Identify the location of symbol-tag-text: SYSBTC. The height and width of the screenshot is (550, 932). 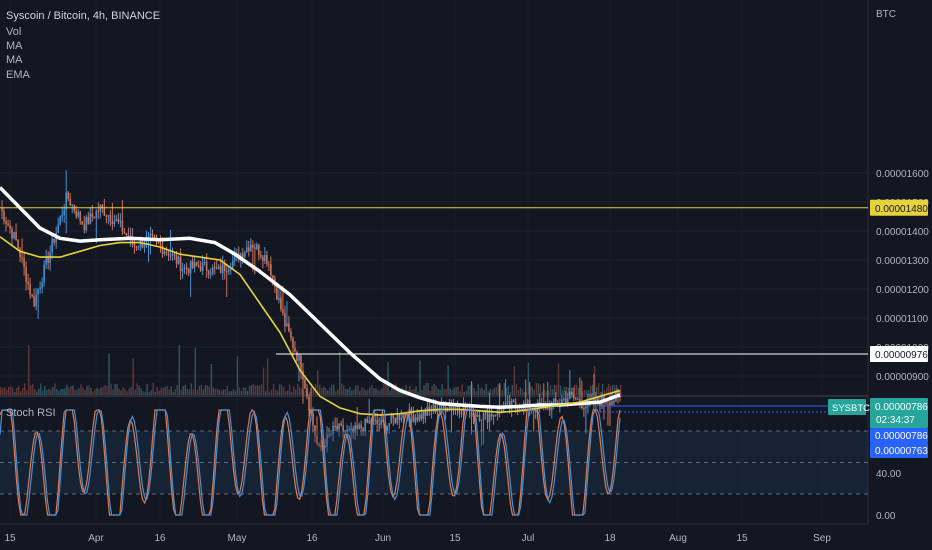
(851, 408).